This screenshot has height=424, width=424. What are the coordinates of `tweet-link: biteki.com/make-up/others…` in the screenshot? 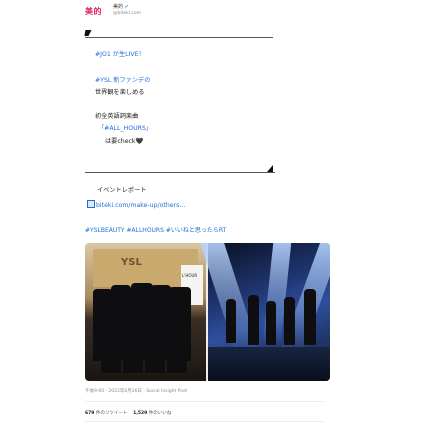 It's located at (136, 205).